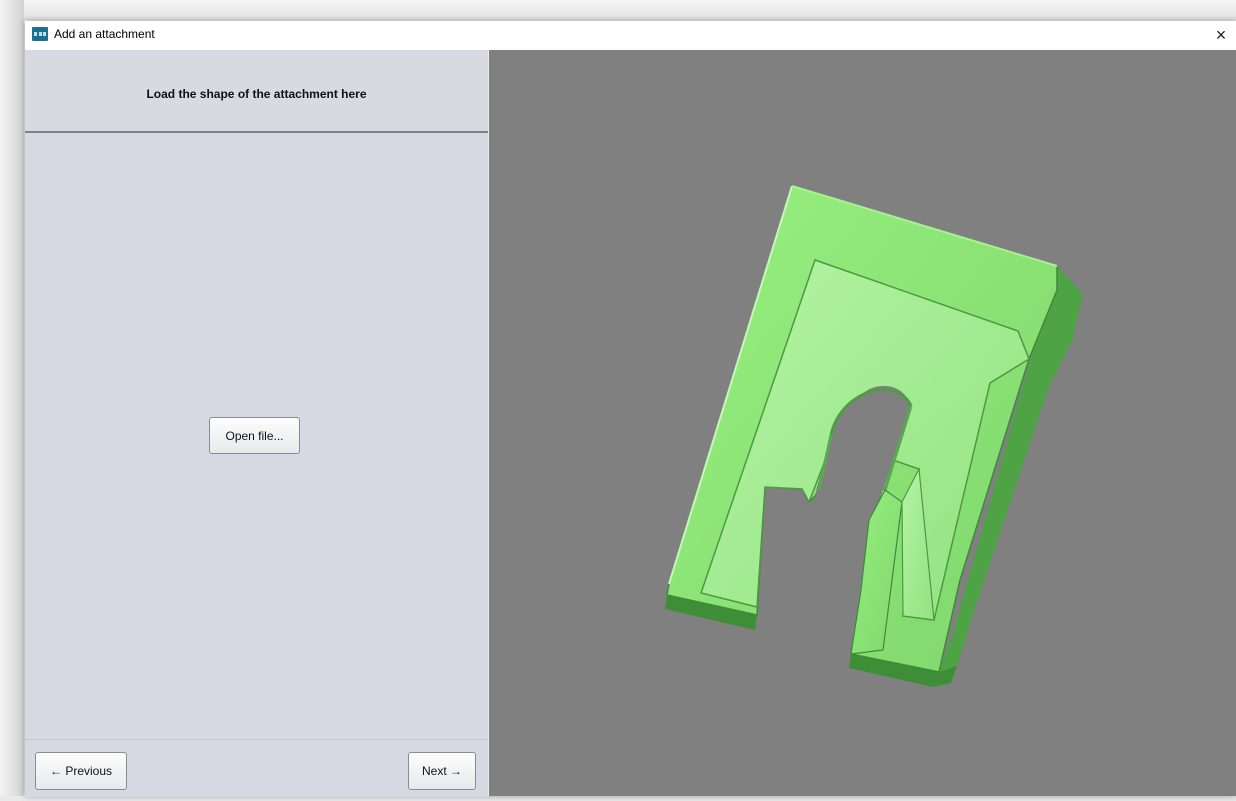  I want to click on desktop-background-left, so click(12, 398).